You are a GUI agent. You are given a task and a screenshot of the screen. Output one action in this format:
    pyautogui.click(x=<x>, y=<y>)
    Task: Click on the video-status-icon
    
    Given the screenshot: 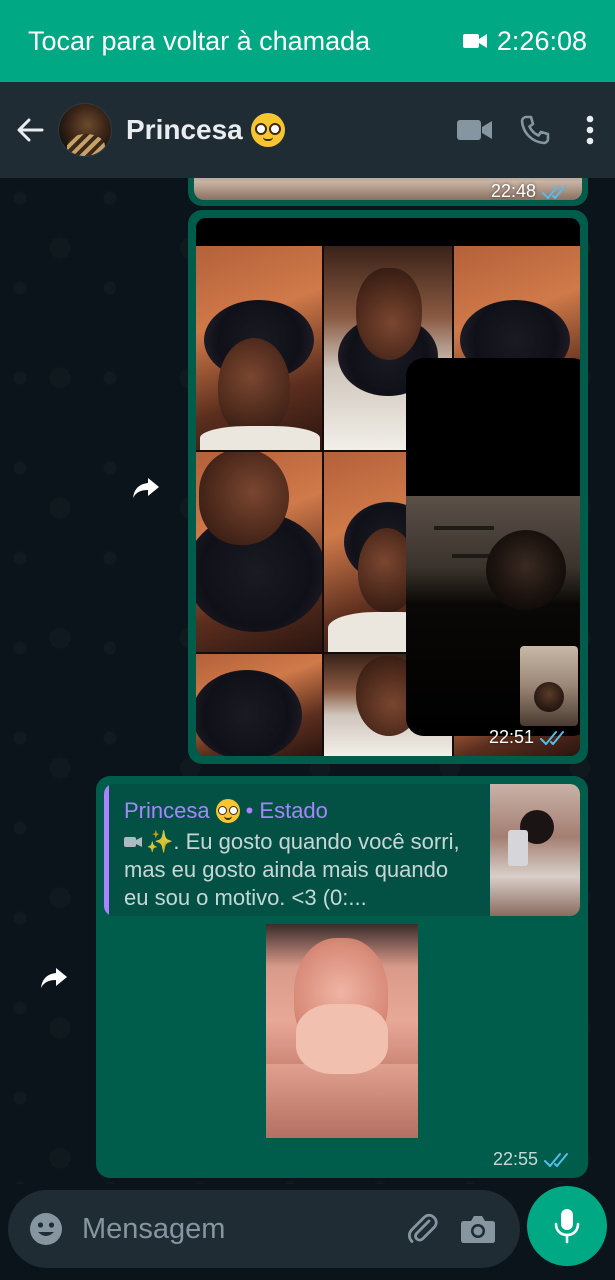 What is the action you would take?
    pyautogui.click(x=133, y=842)
    